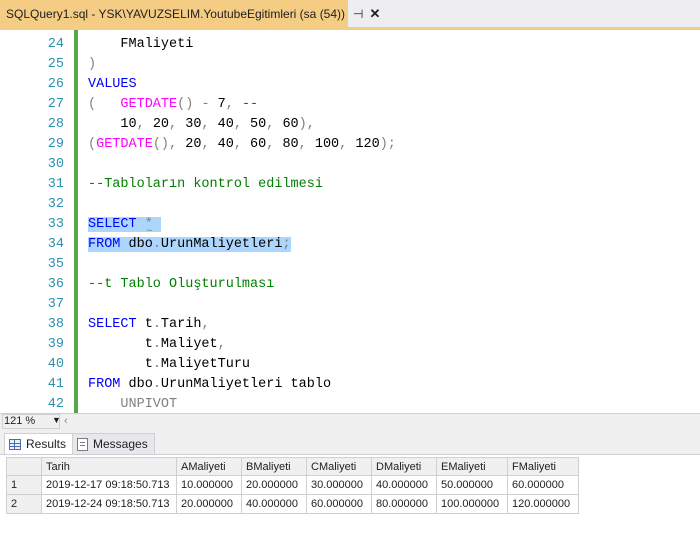 The width and height of the screenshot is (700, 545). What do you see at coordinates (404, 466) in the screenshot?
I see `column-header-dmaliyeti: DMaliyeti` at bounding box center [404, 466].